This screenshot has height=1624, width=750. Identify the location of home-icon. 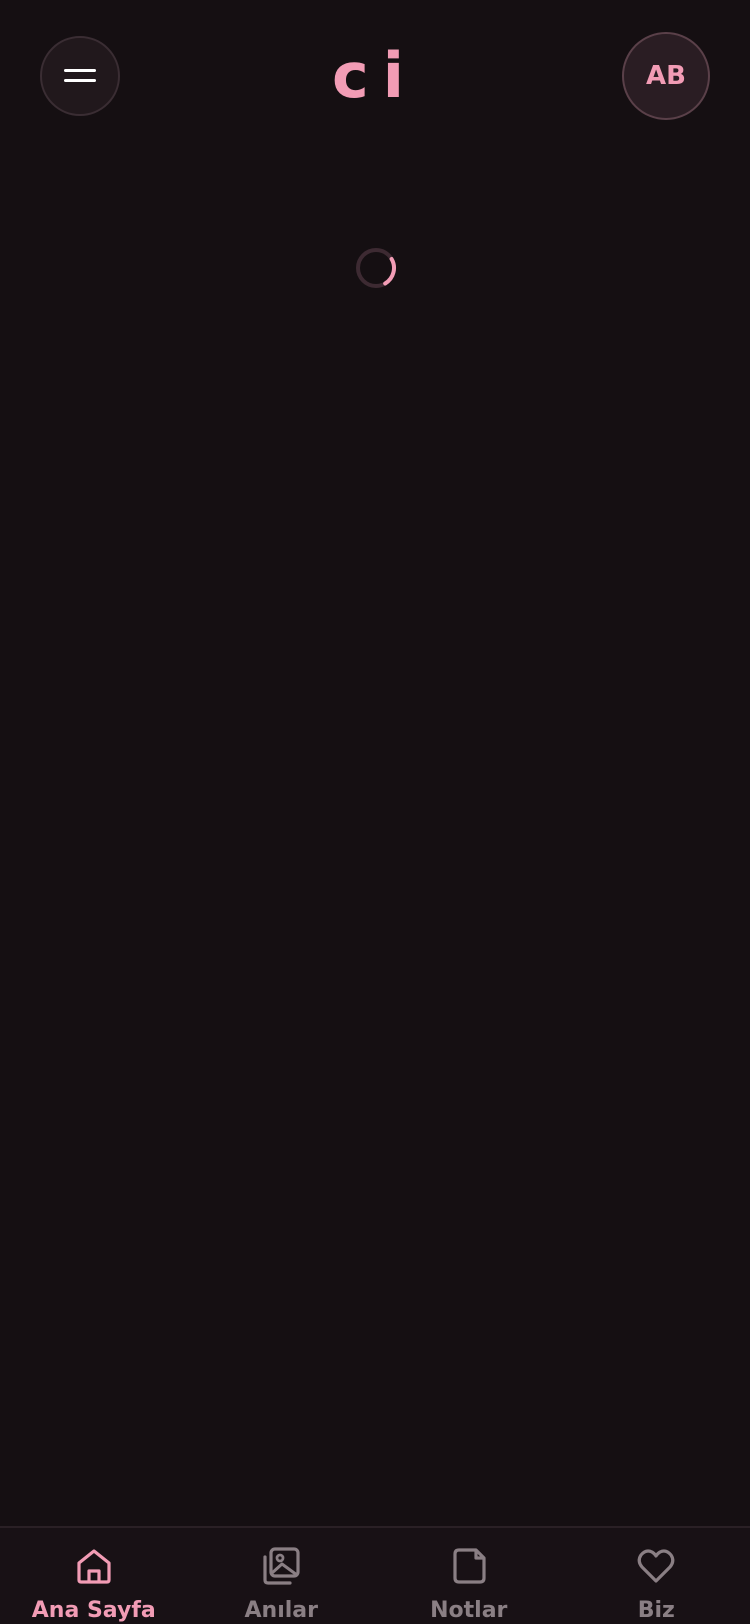
(94, 1566).